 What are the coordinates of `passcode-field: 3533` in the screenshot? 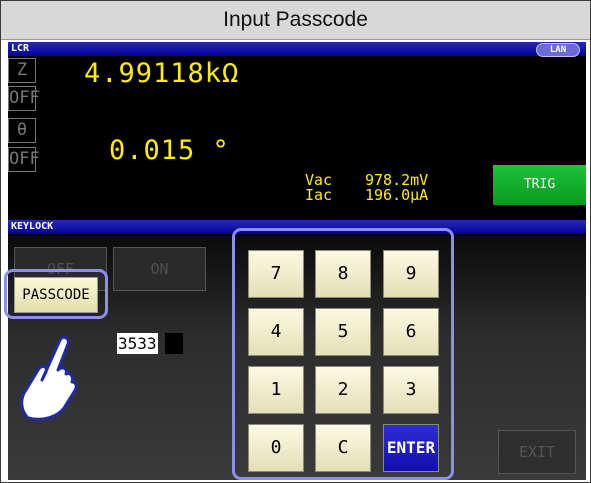 It's located at (137, 343).